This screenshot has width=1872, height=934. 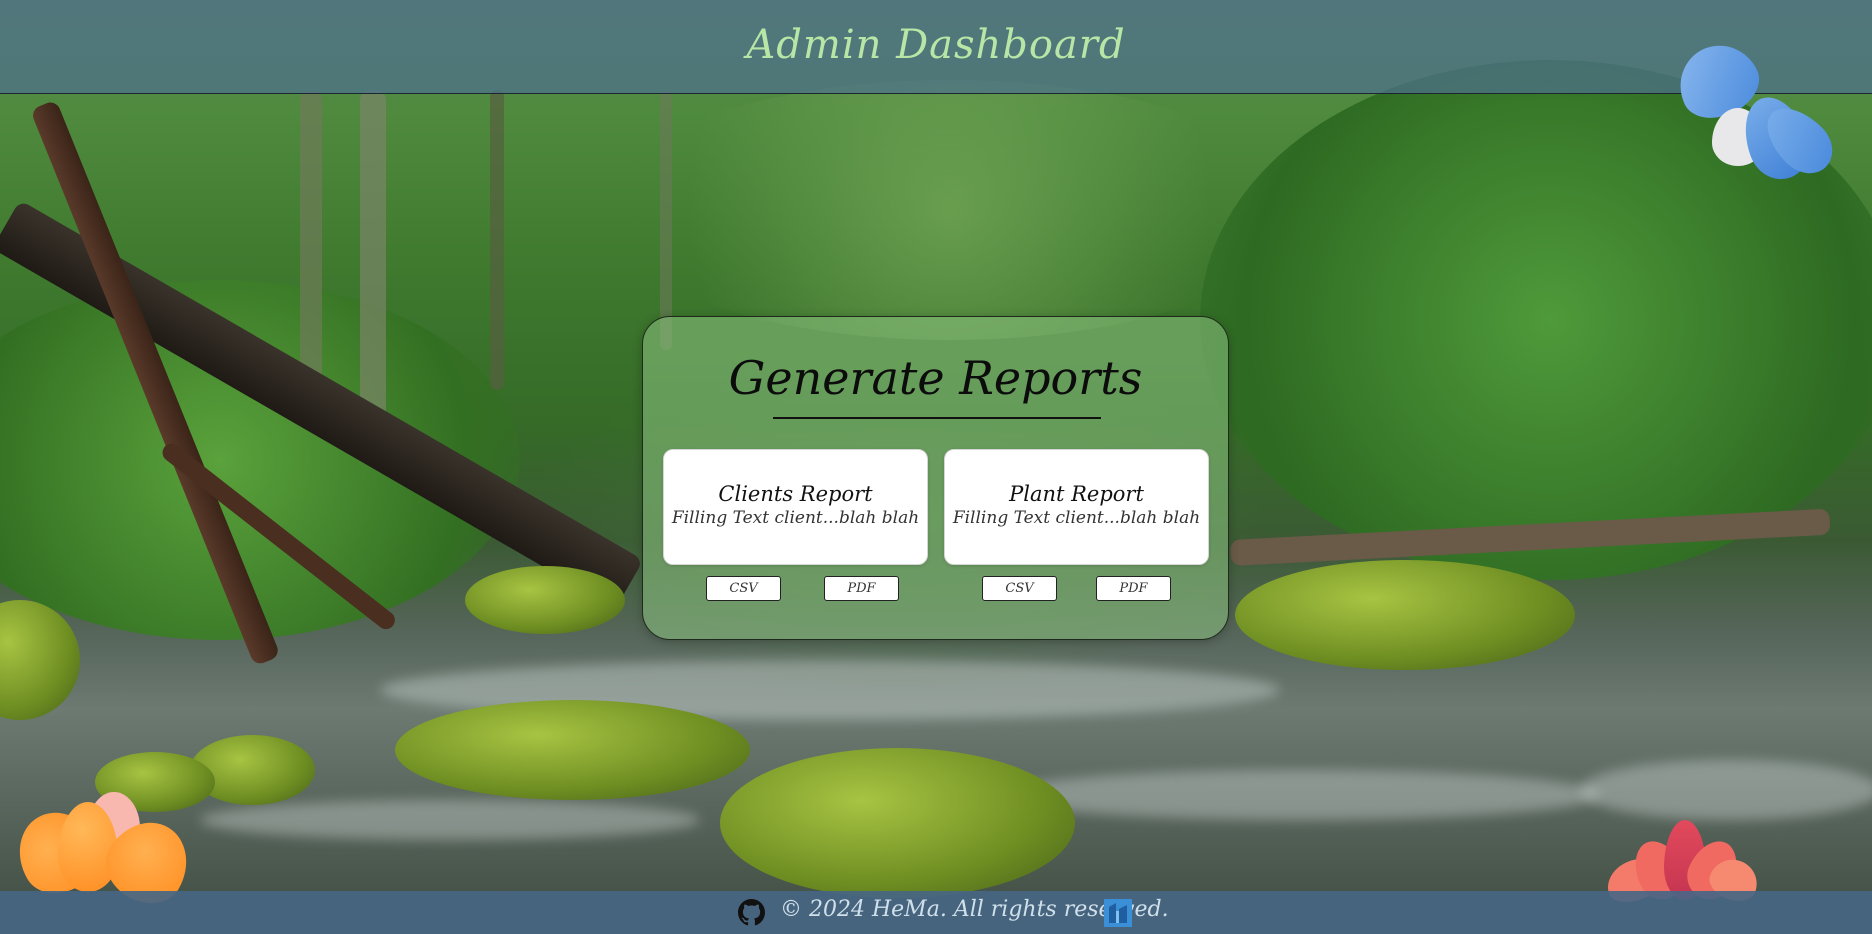 I want to click on footer-bar: © 2024 HeMa. All rights reserved., so click(x=936, y=912).